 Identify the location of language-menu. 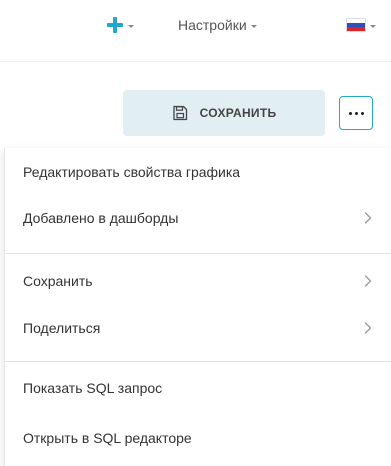
(361, 25).